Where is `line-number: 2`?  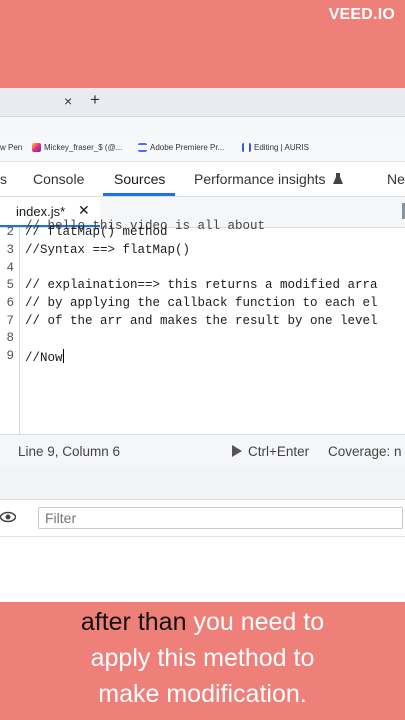 line-number: 2 is located at coordinates (10, 232).